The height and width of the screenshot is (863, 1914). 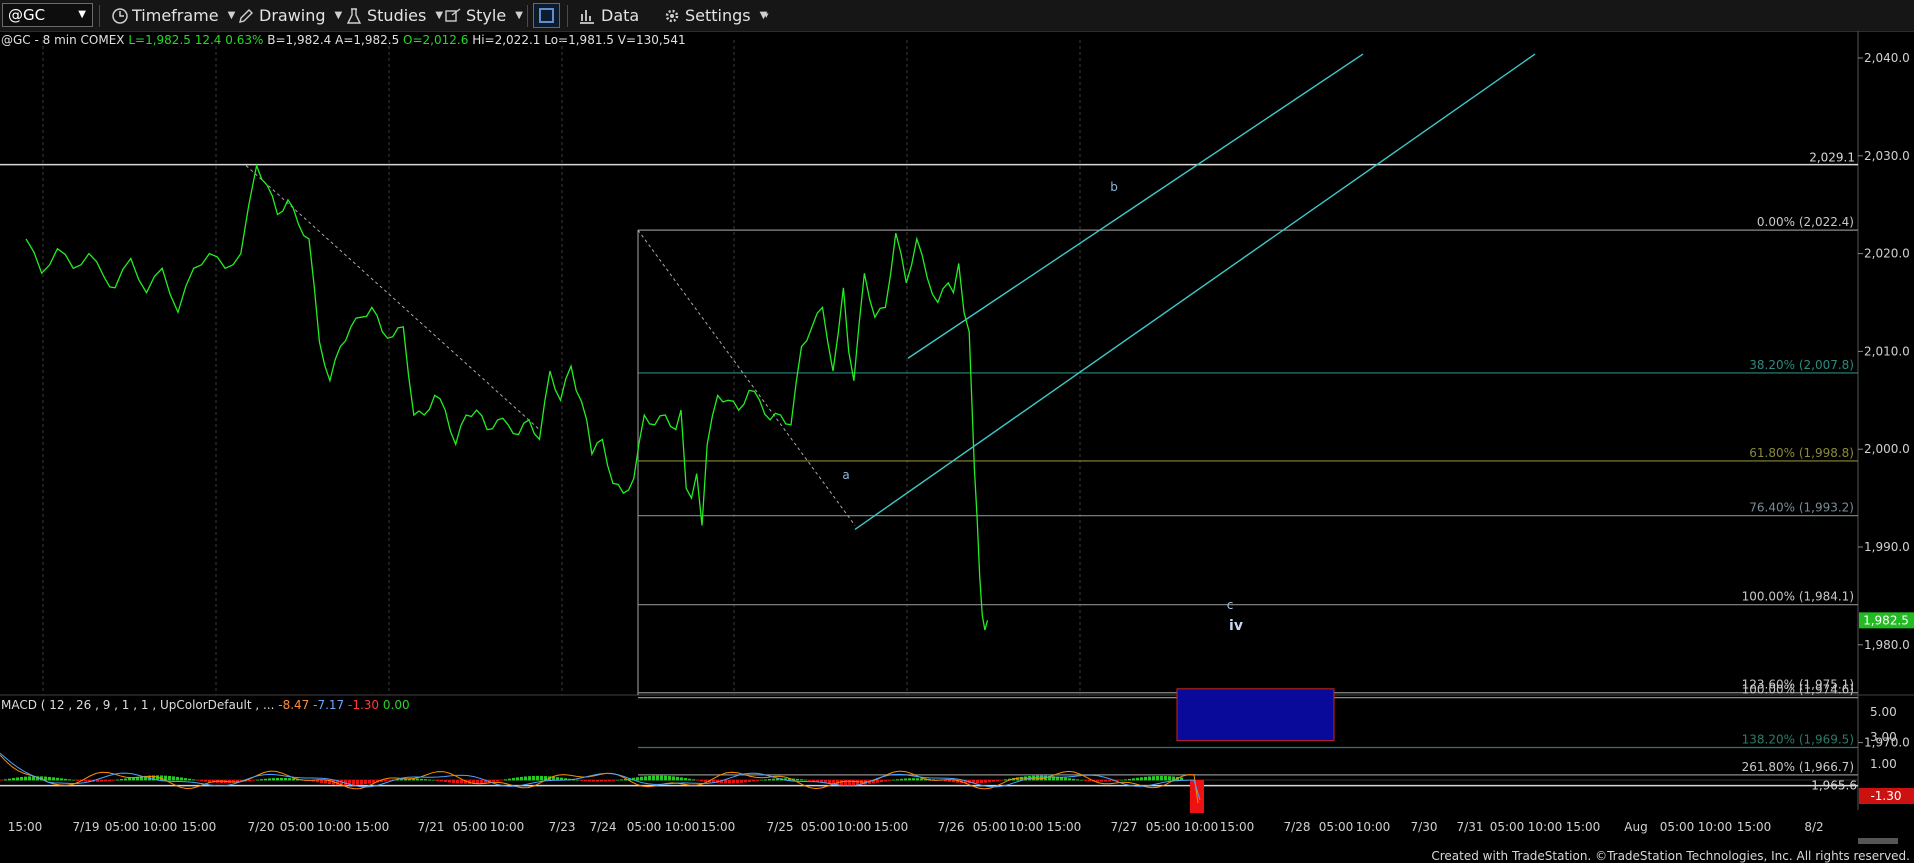 I want to click on macd-tick-label: 5.00, so click(x=1883, y=712).